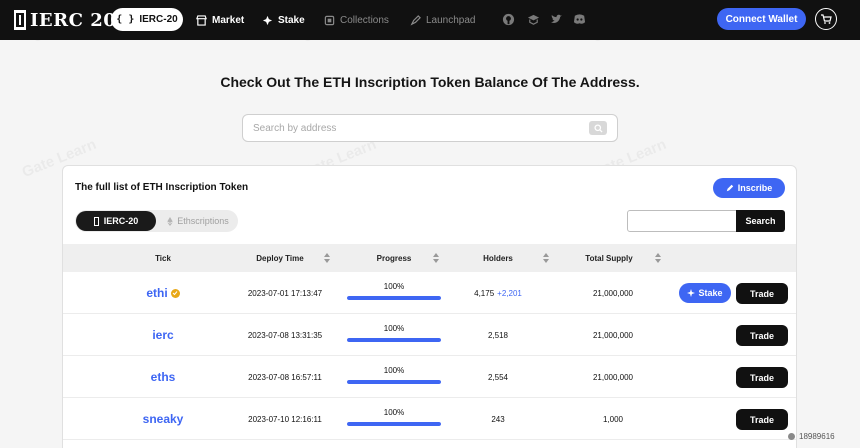  What do you see at coordinates (96, 221) in the screenshot?
I see `ierc-icon` at bounding box center [96, 221].